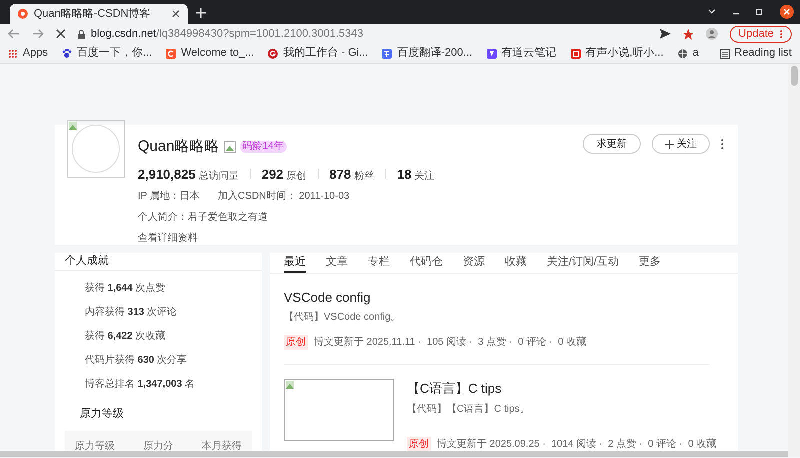  I want to click on stat-value: 292, so click(273, 175).